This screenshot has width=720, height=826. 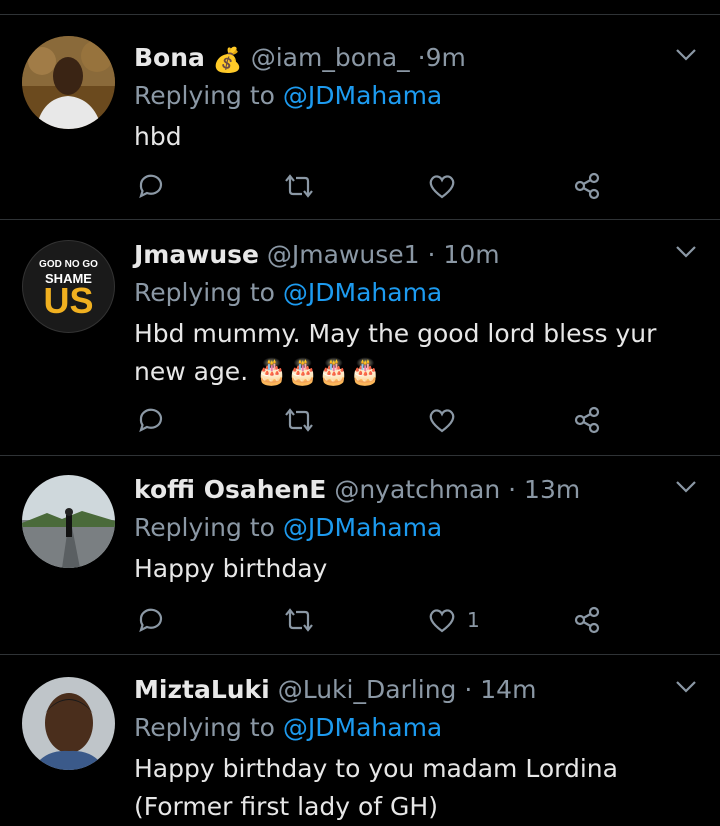 What do you see at coordinates (230, 489) in the screenshot?
I see `display-name: koffi OsahenE` at bounding box center [230, 489].